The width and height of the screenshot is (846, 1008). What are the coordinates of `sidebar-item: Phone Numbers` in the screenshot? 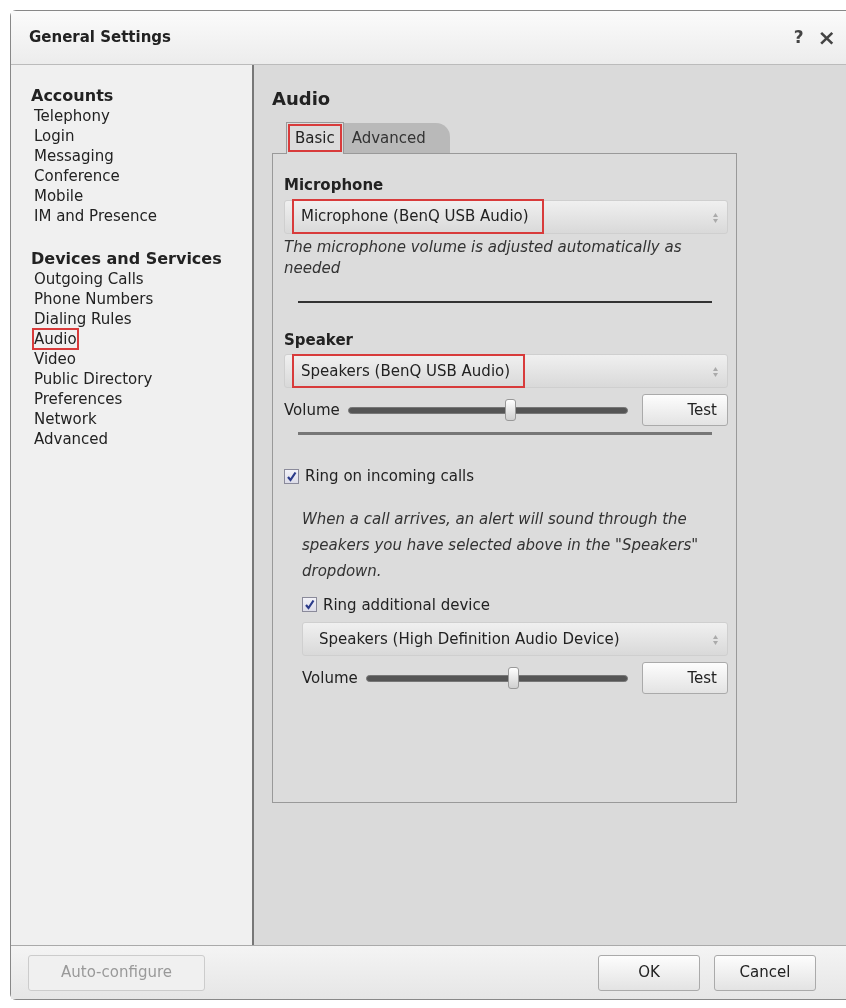 It's located at (94, 299).